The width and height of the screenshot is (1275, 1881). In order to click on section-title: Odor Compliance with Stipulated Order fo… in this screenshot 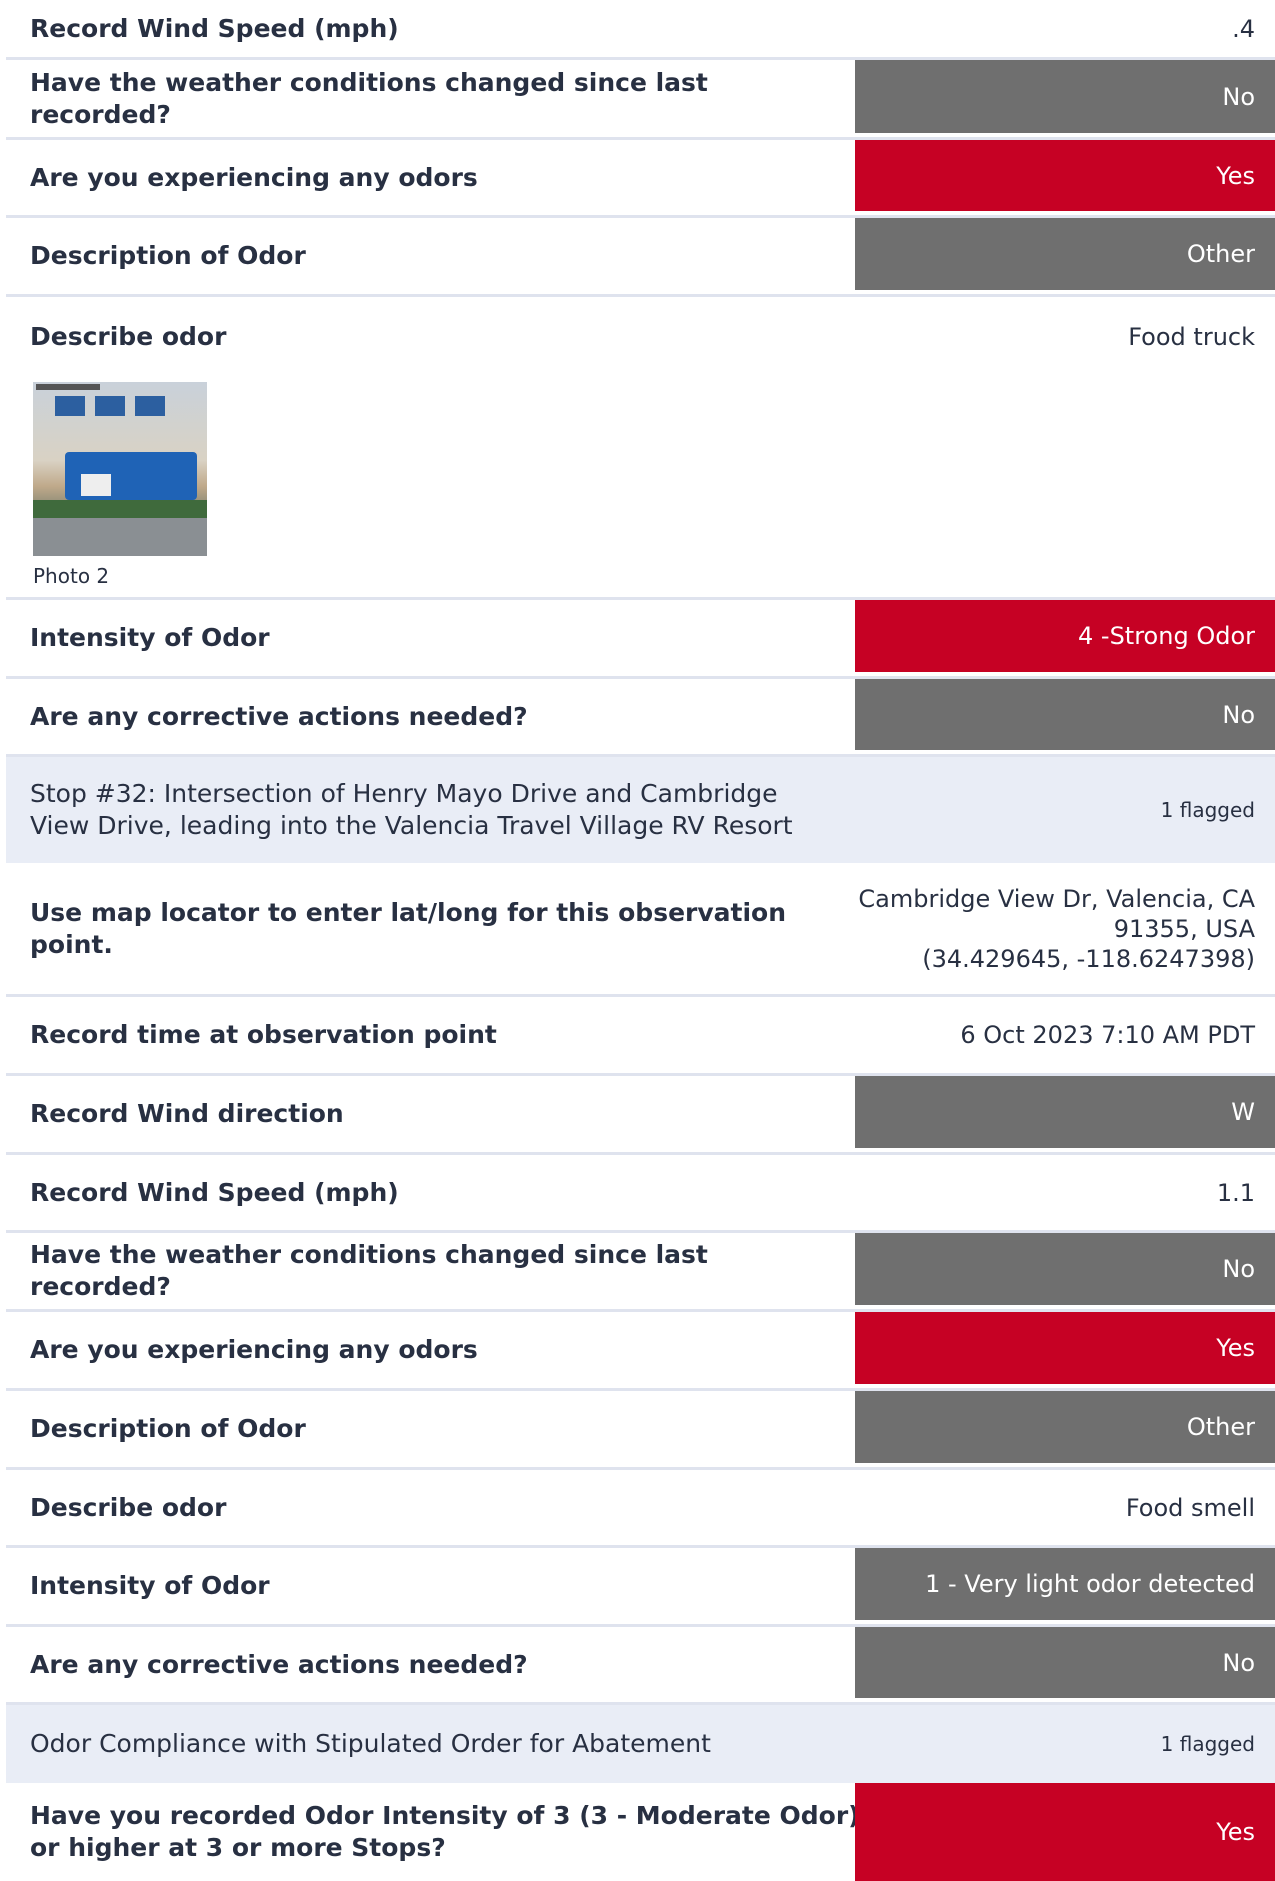, I will do `click(370, 1743)`.